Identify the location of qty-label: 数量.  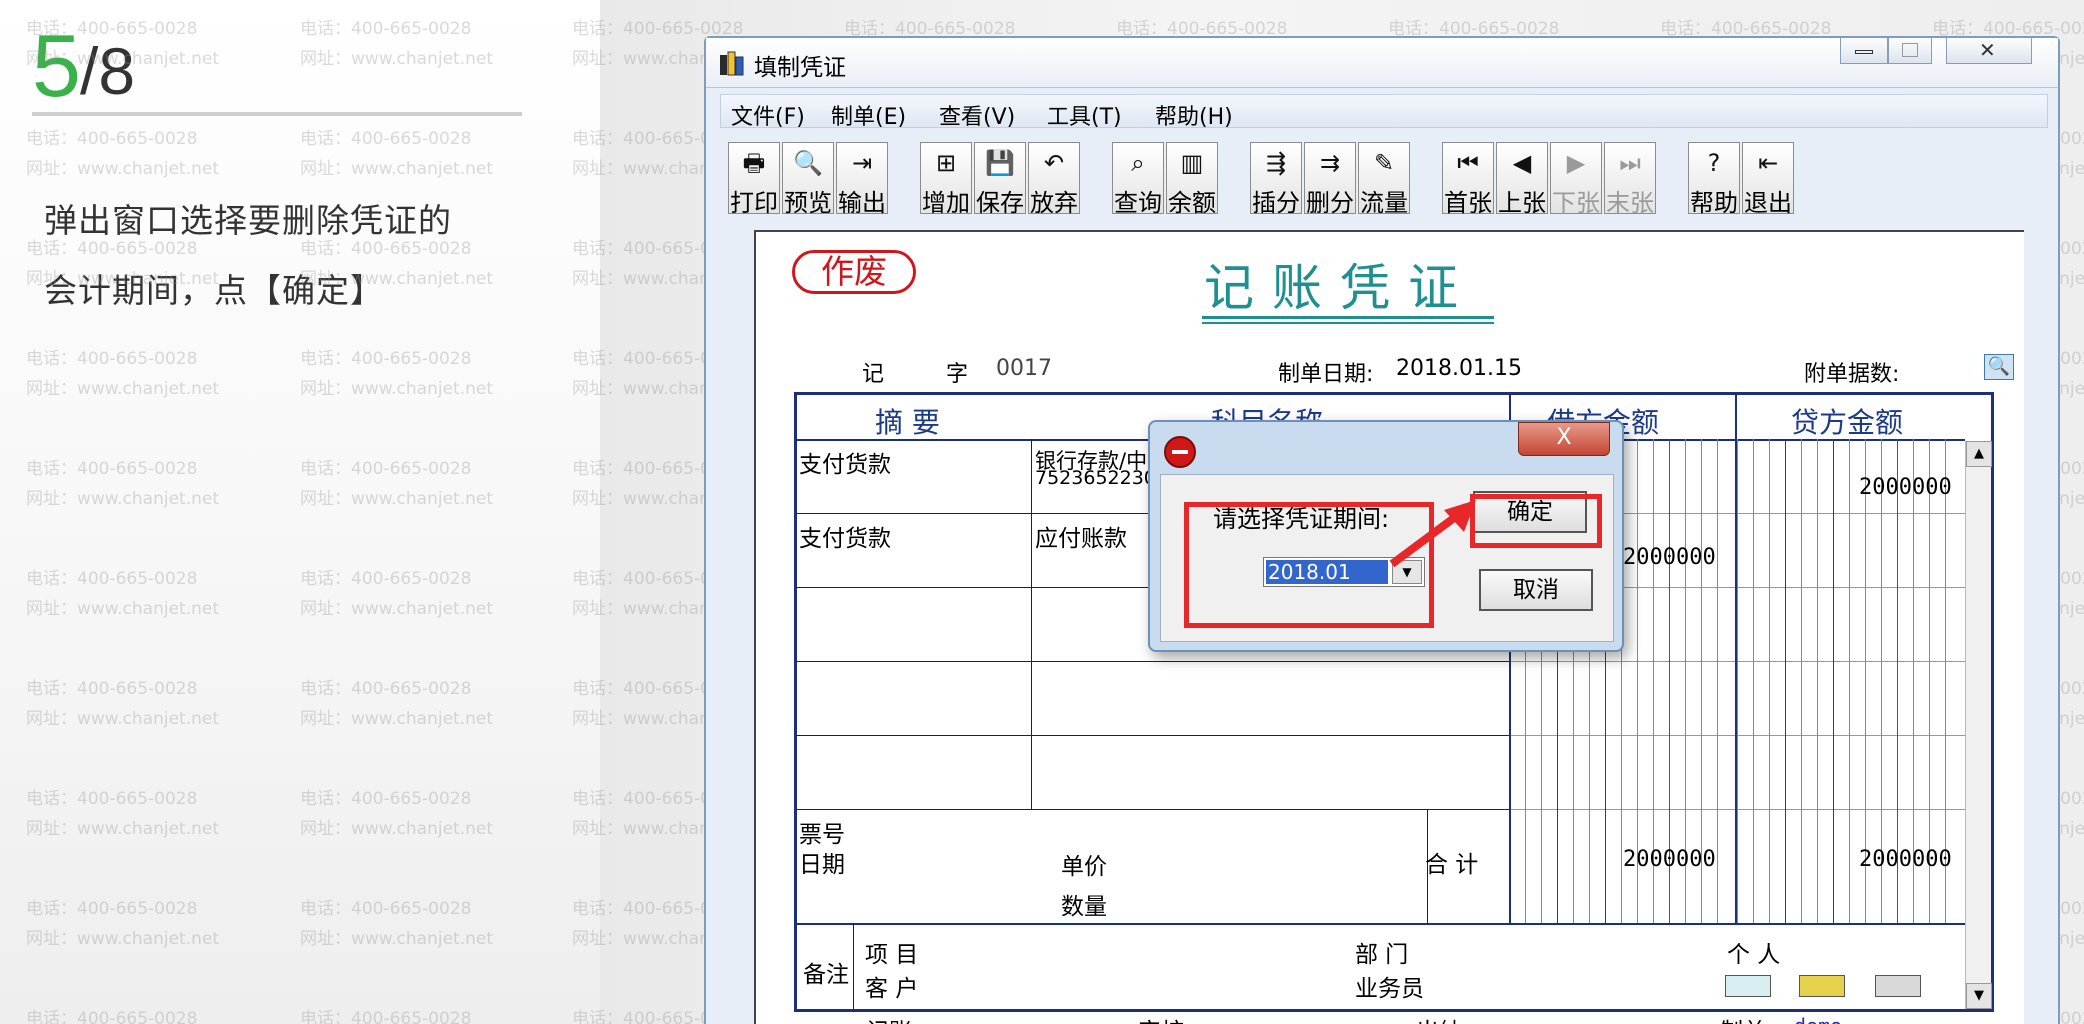
(1084, 907).